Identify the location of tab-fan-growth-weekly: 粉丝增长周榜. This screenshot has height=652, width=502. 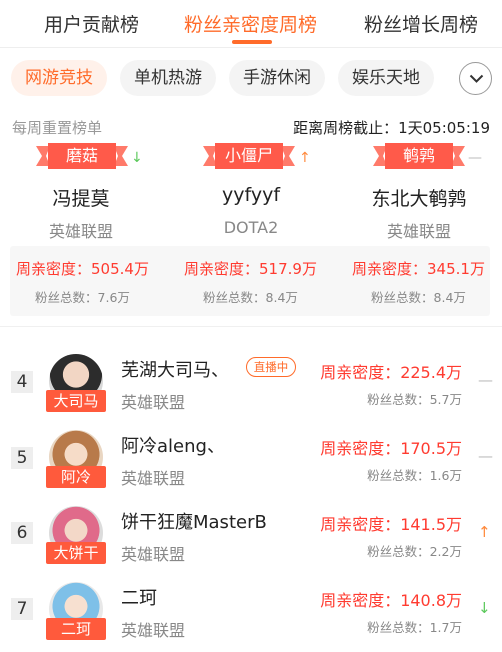
(421, 23).